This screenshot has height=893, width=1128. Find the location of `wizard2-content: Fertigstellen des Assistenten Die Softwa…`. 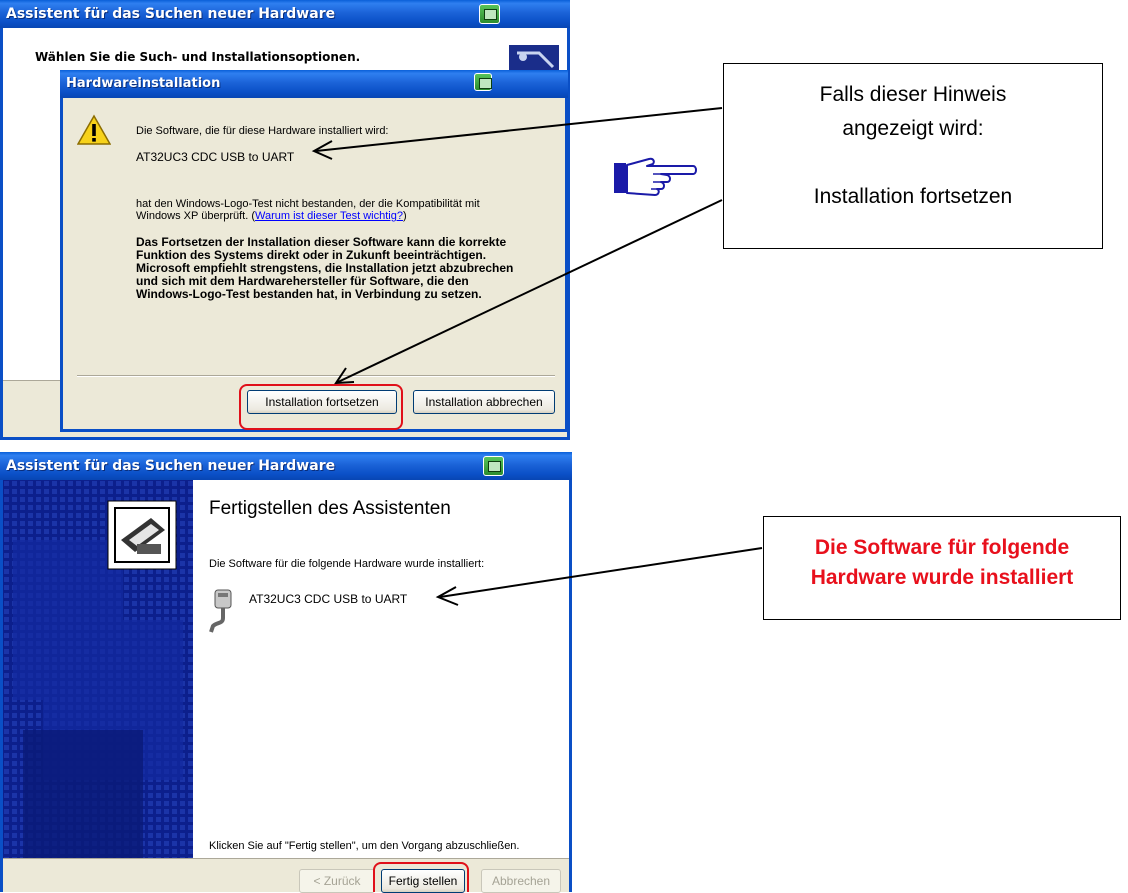

wizard2-content: Fertigstellen des Assistenten Die Softwa… is located at coordinates (381, 669).